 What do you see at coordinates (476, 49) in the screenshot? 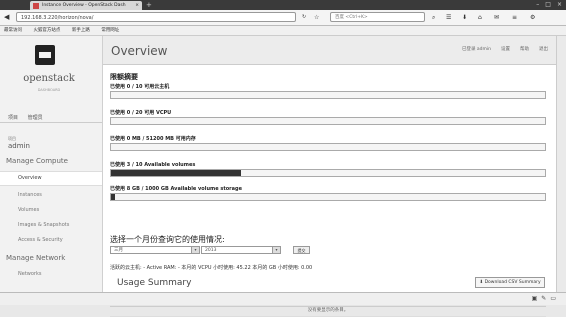
I see `logged-in-user: 已登录 admin` at bounding box center [476, 49].